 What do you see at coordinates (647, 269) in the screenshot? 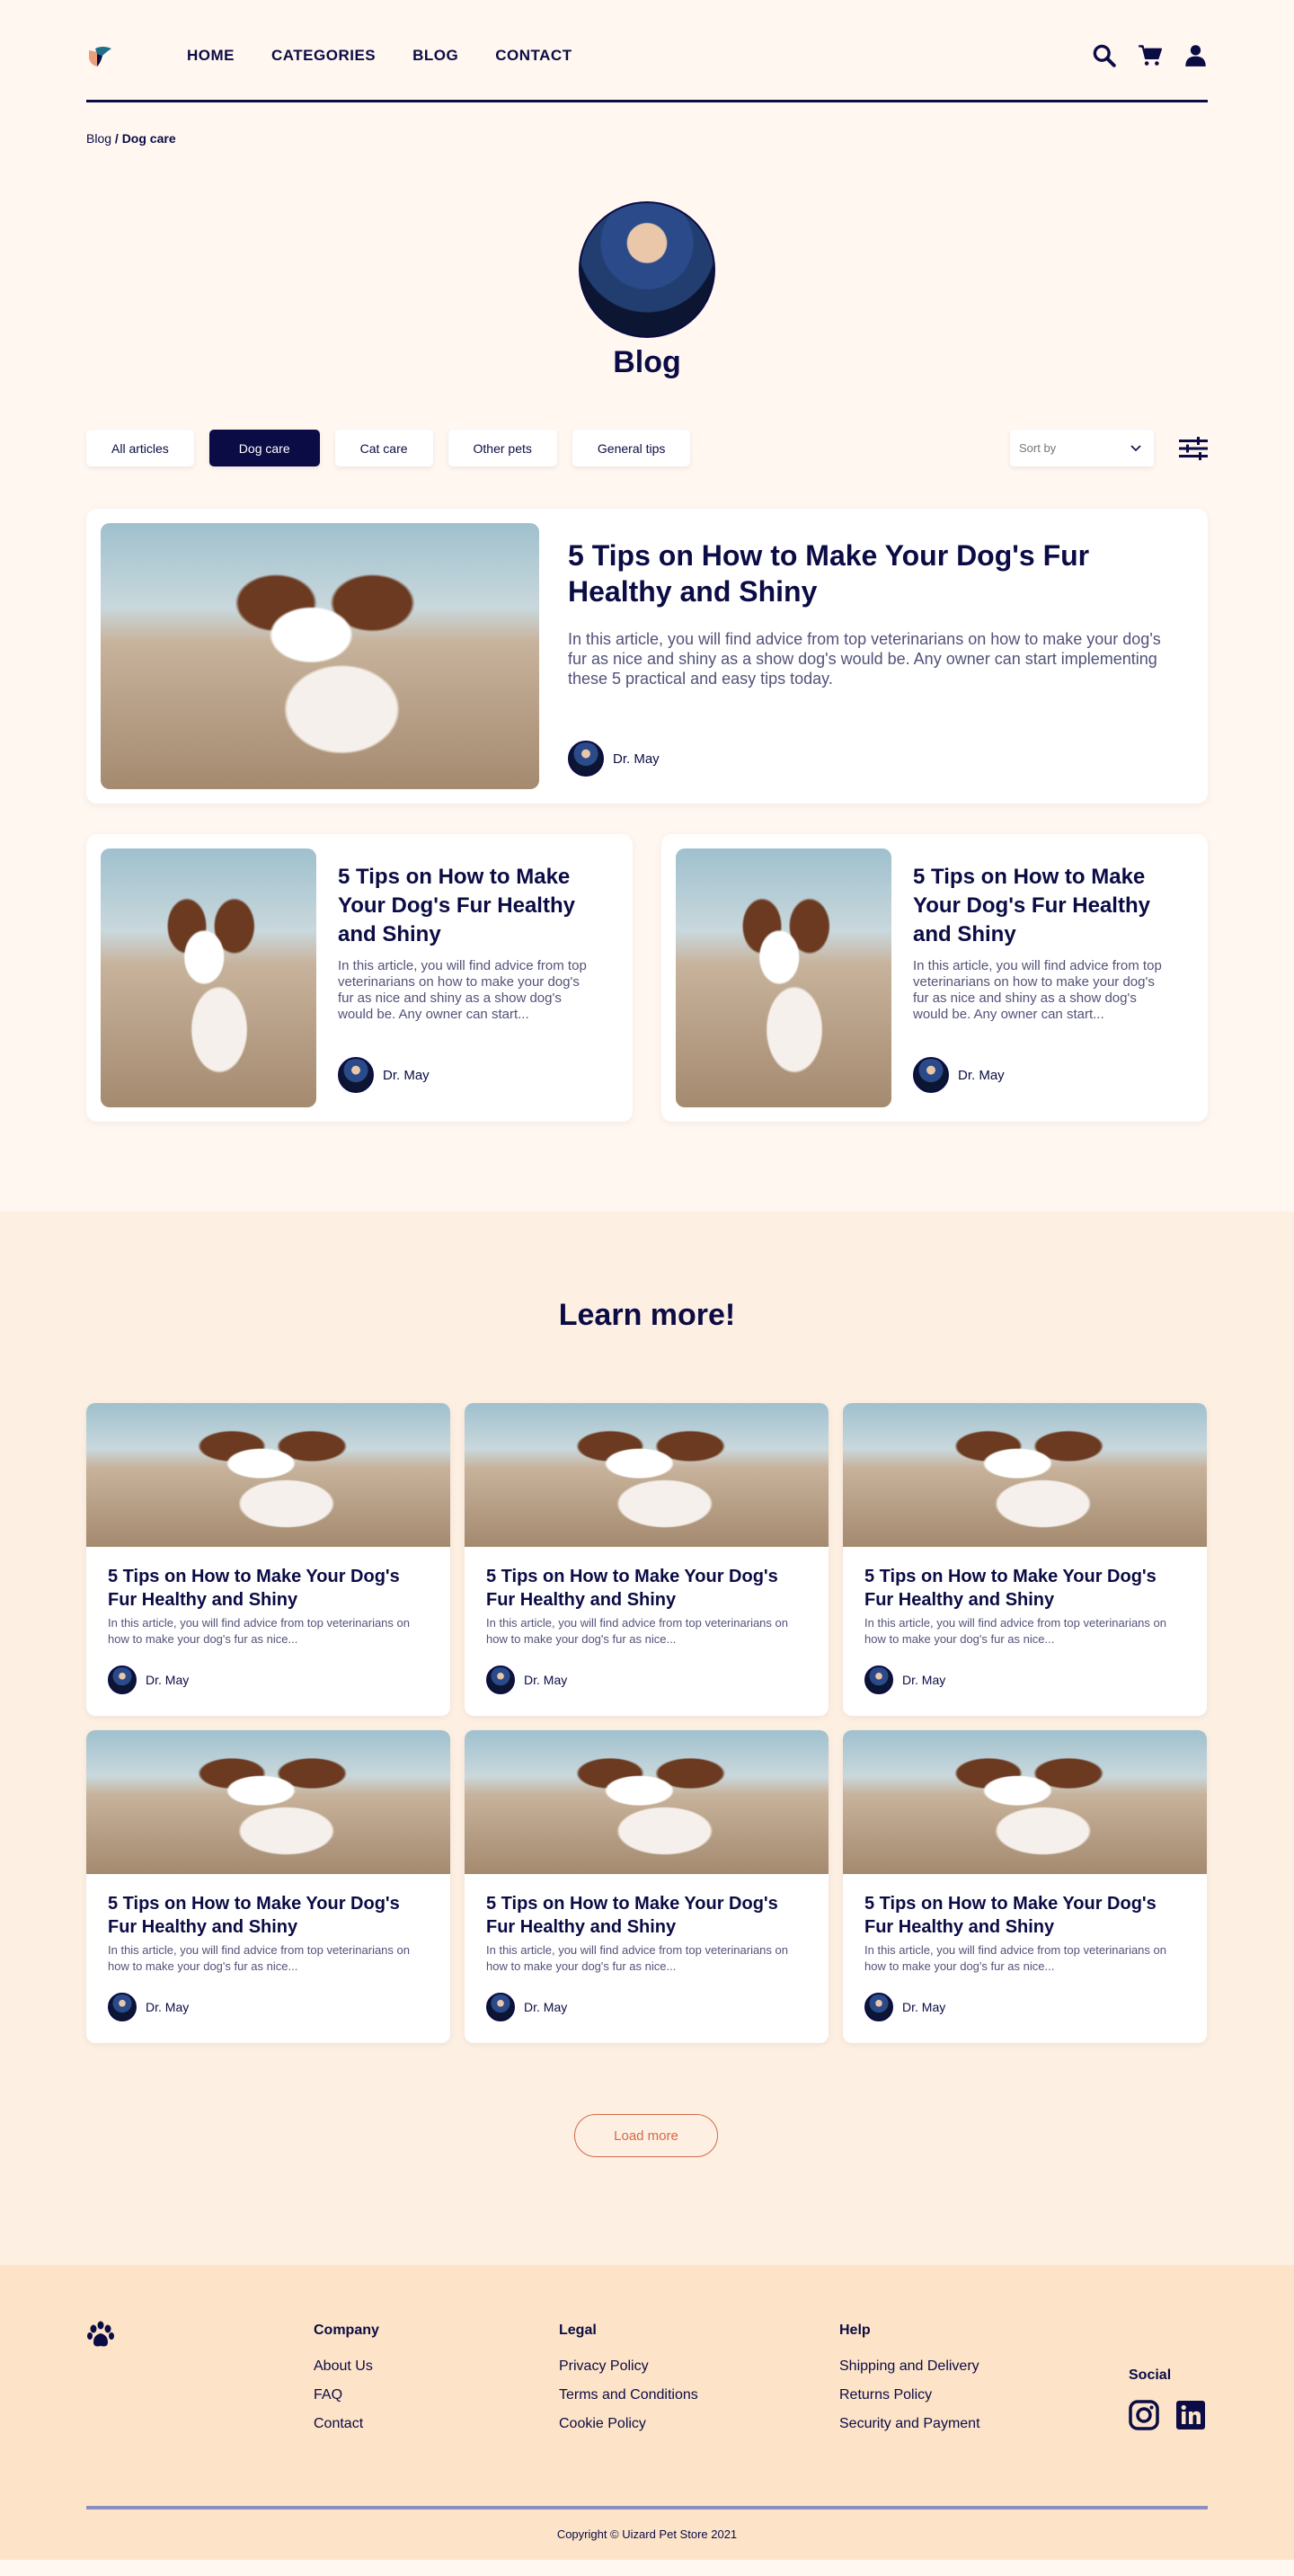
I see `author-avatar` at bounding box center [647, 269].